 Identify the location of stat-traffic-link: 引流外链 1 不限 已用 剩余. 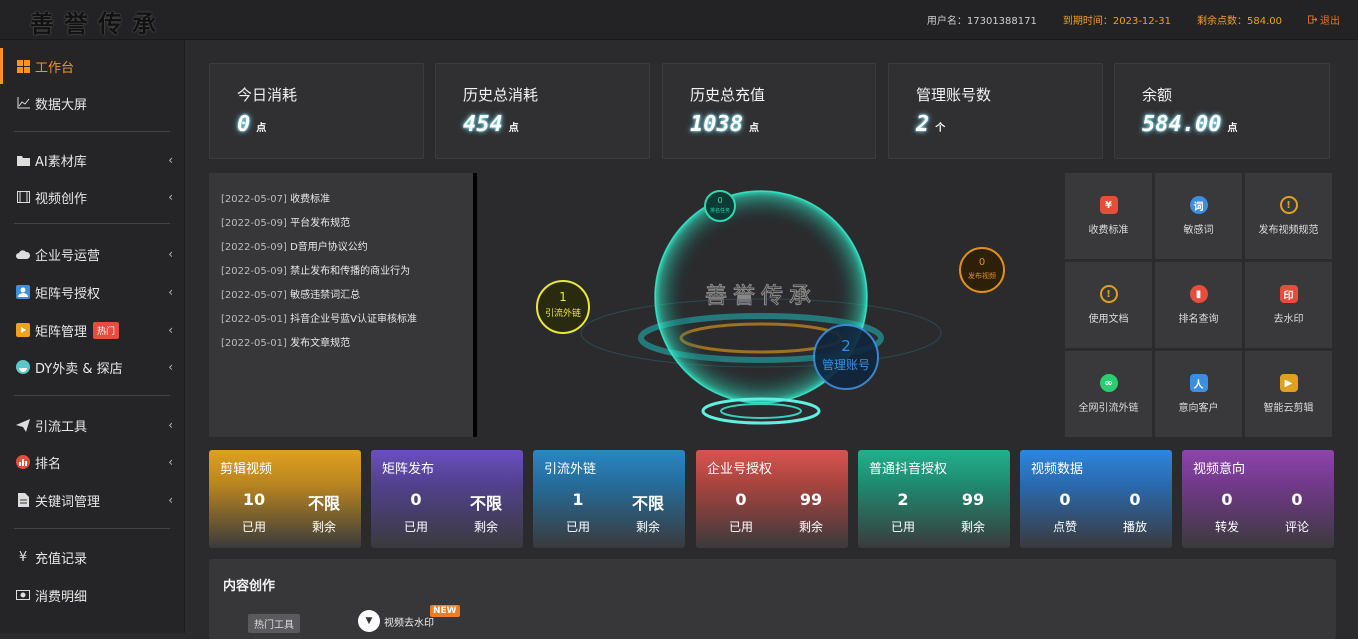
(609, 499).